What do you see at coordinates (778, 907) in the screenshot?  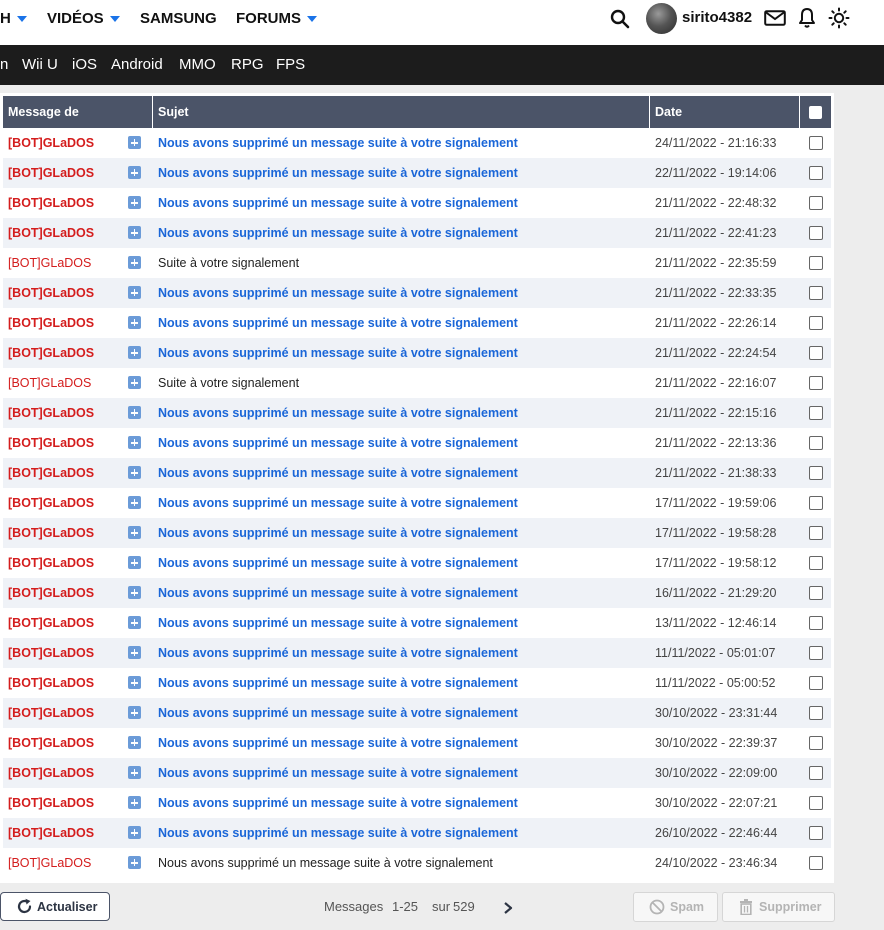 I see `delete-button: Supprimer` at bounding box center [778, 907].